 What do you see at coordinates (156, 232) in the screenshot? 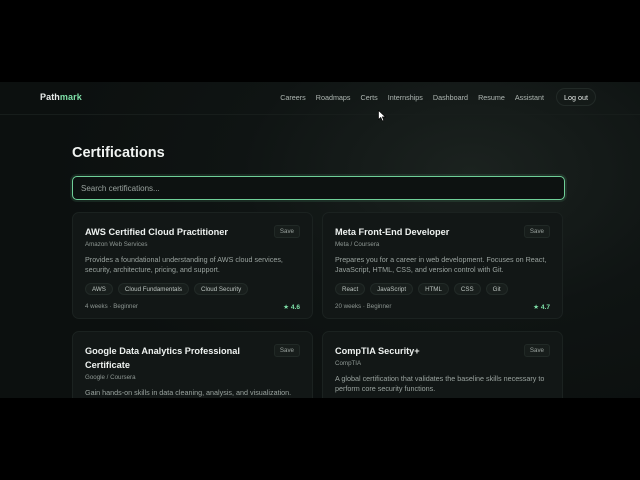
I see `card-title: AWS Certified Cloud Practitioner` at bounding box center [156, 232].